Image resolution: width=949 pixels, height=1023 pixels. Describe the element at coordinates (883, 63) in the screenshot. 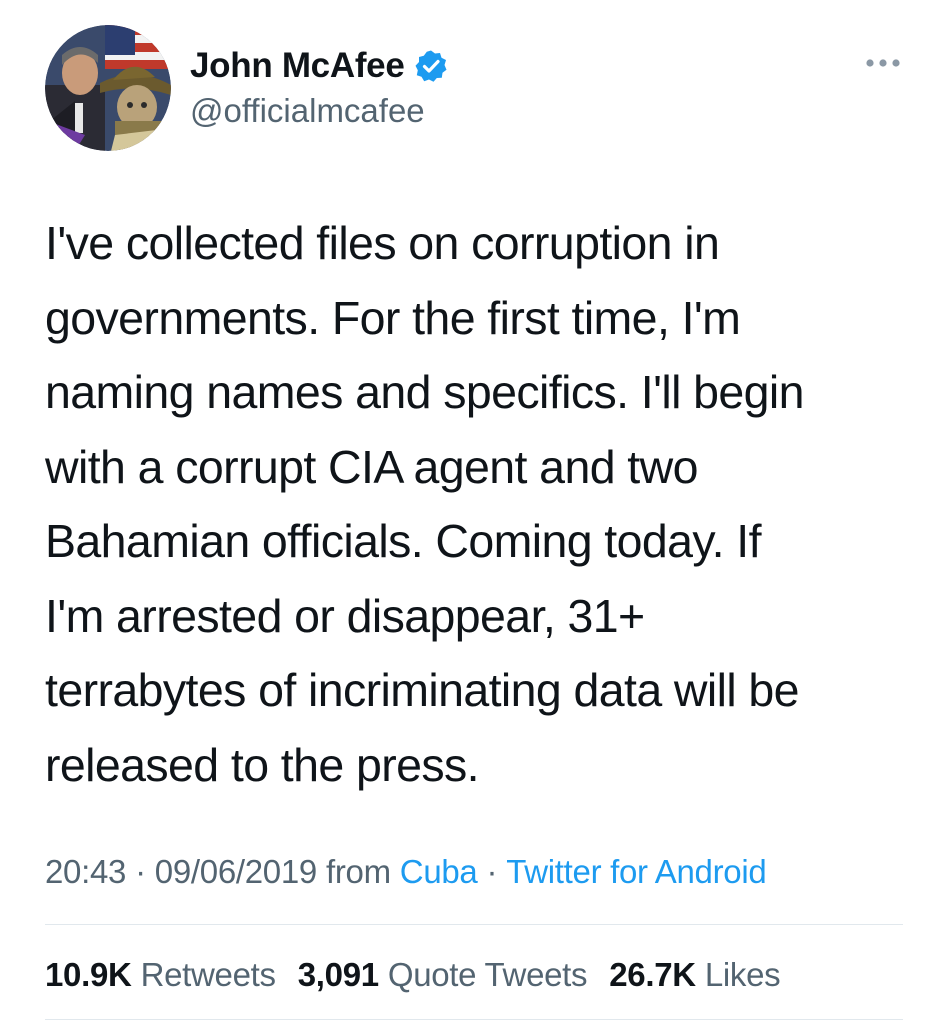

I see `more-options-icon` at that location.